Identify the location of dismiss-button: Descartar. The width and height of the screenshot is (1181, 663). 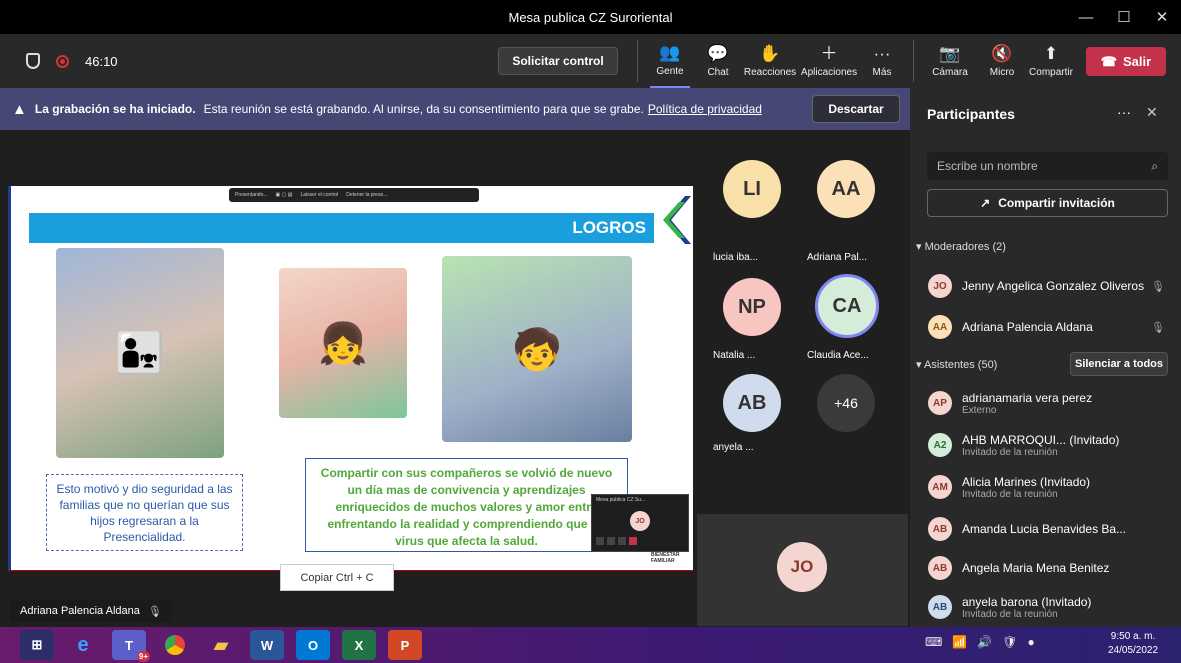
(856, 109).